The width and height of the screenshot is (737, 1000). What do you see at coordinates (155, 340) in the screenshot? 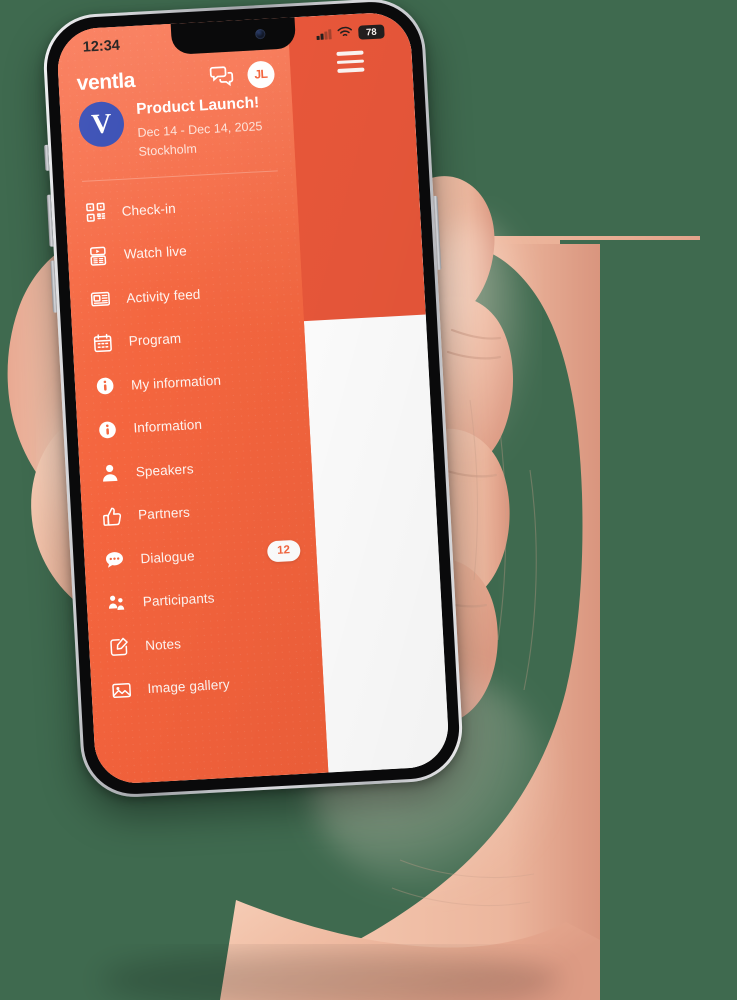
I see `drawer-item-label: Program` at bounding box center [155, 340].